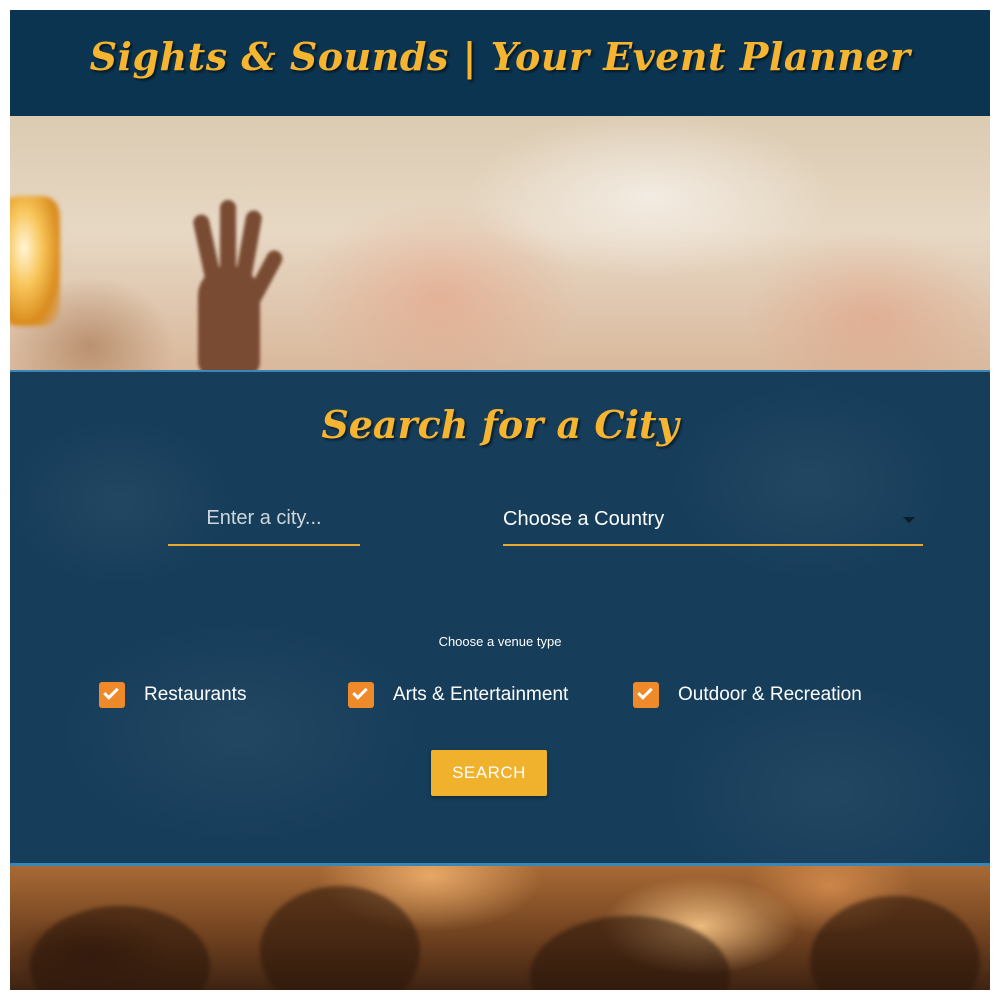 The height and width of the screenshot is (1000, 1000). I want to click on country-select-value: Choose a Country, so click(584, 519).